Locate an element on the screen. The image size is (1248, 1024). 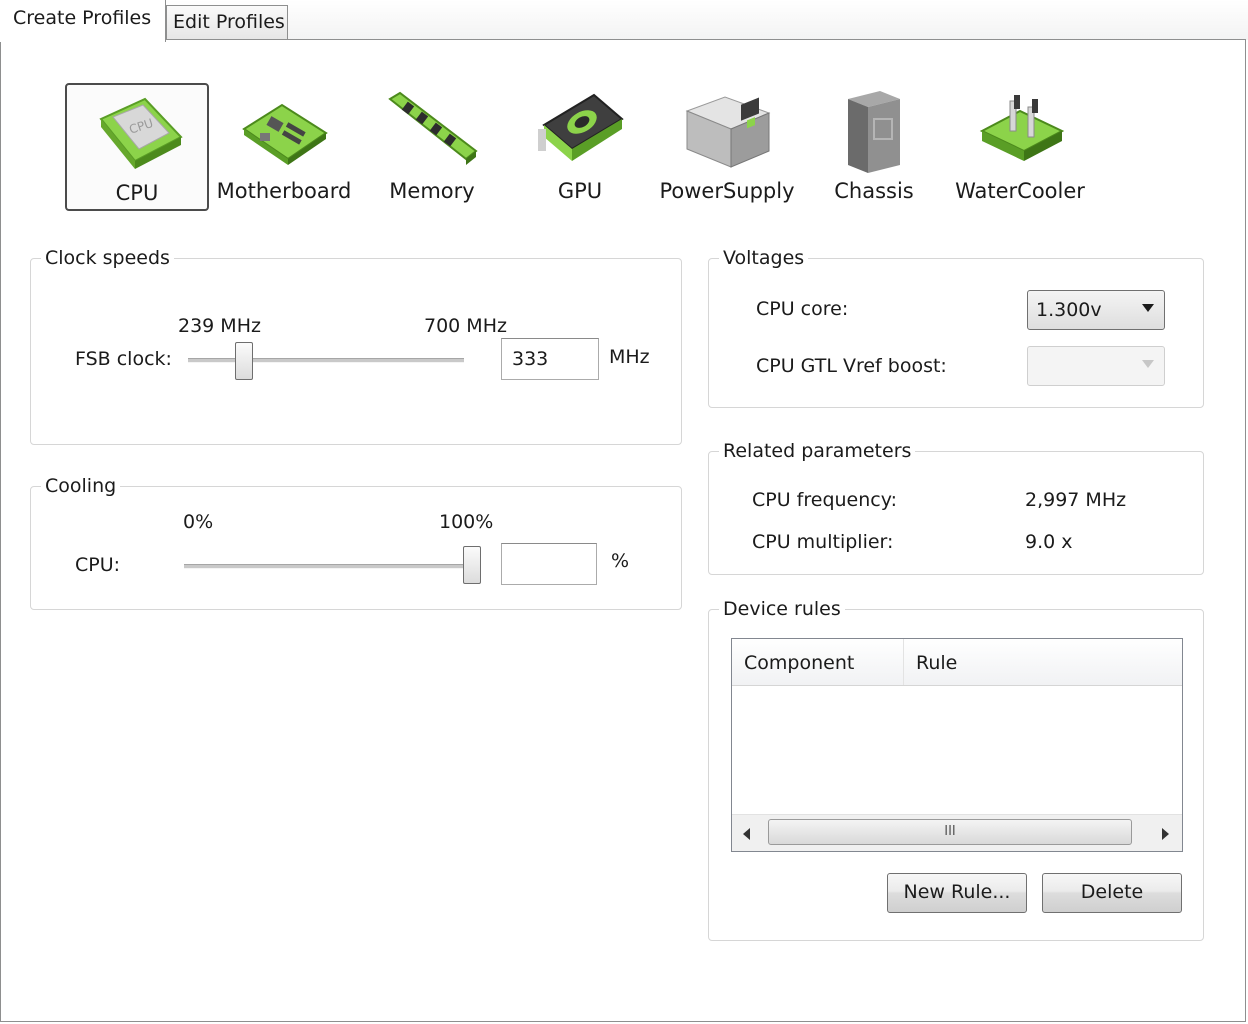
scroll-right-icon is located at coordinates (1165, 834).